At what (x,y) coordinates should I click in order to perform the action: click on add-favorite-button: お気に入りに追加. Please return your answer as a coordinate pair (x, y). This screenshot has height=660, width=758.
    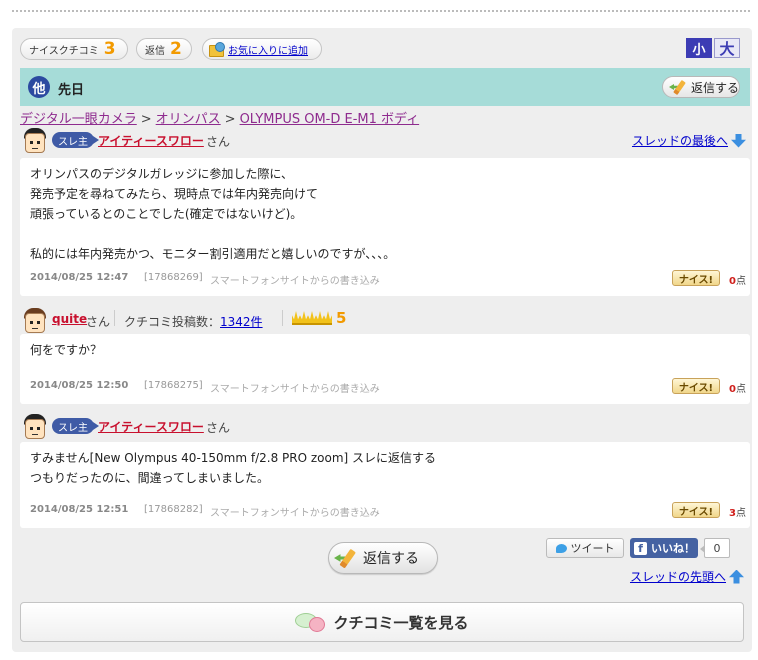
    Looking at the image, I should click on (262, 49).